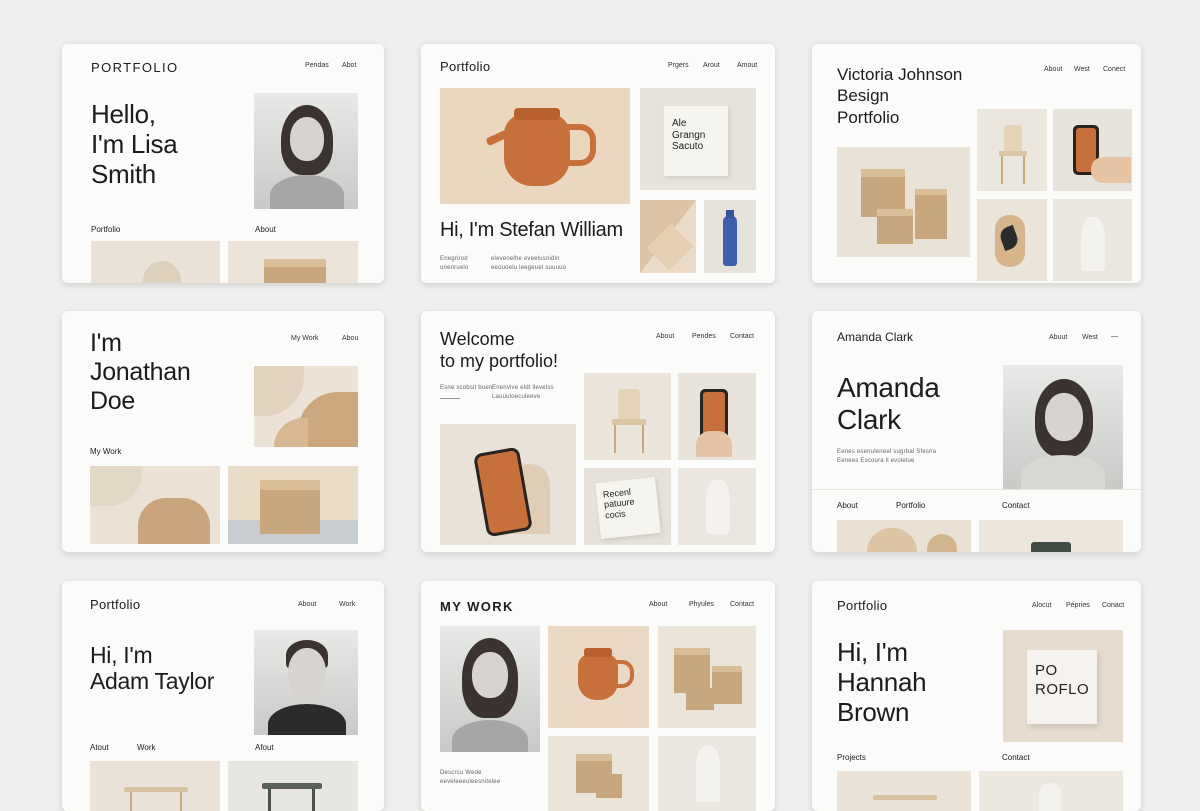 This screenshot has height=811, width=1200. I want to click on box-thumbnail, so click(293, 505).